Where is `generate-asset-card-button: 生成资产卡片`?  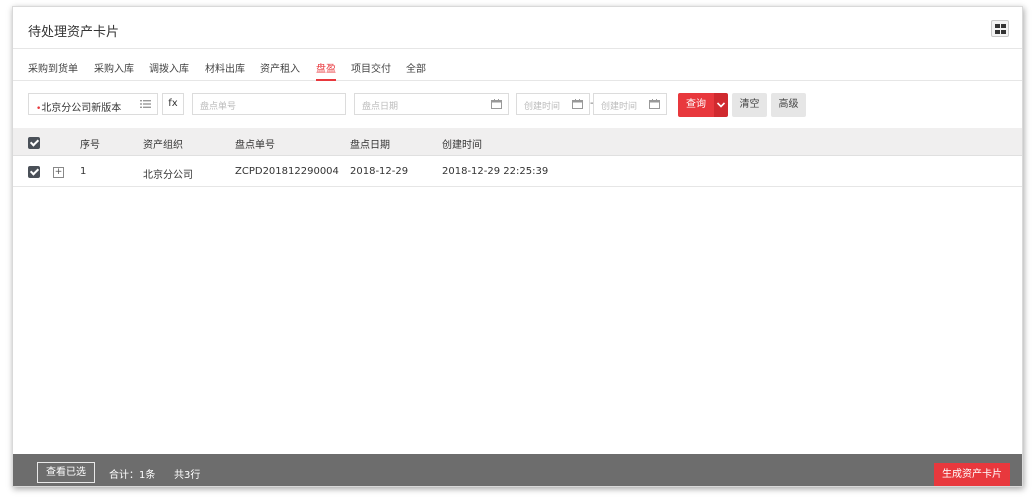
generate-asset-card-button: 生成资产卡片 is located at coordinates (972, 474).